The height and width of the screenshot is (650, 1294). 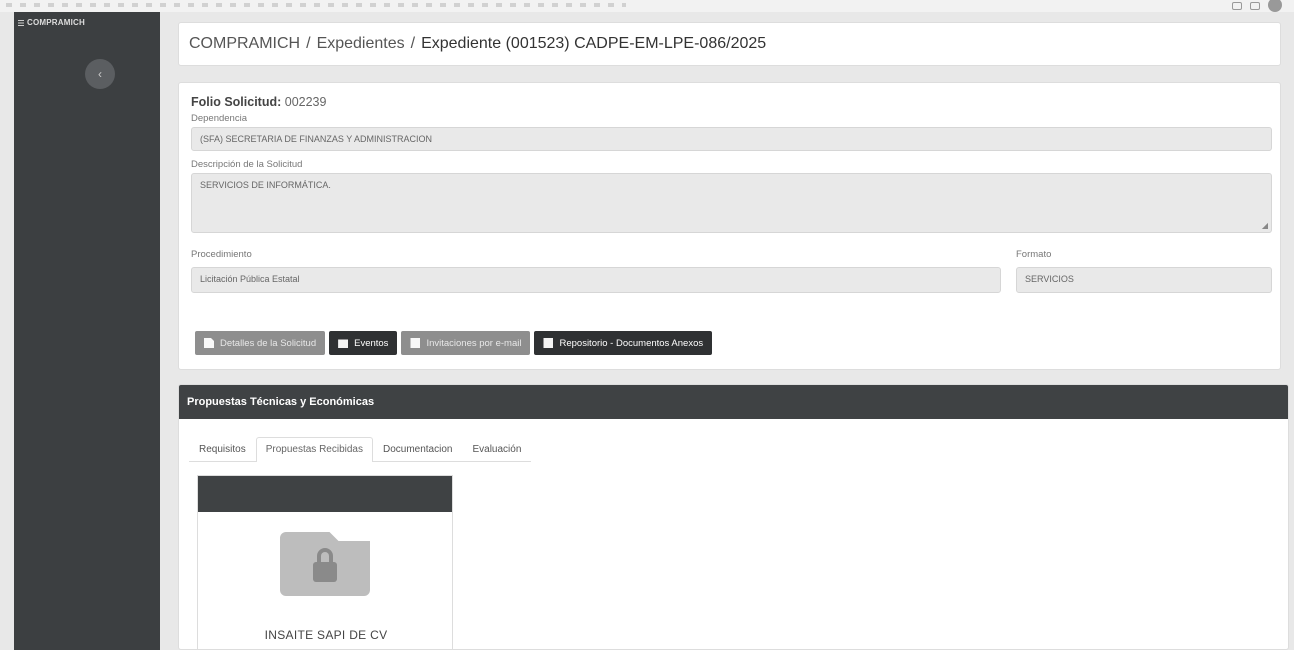 I want to click on propuestas-header: Propuestas Técnicas y Económicas, so click(x=733, y=402).